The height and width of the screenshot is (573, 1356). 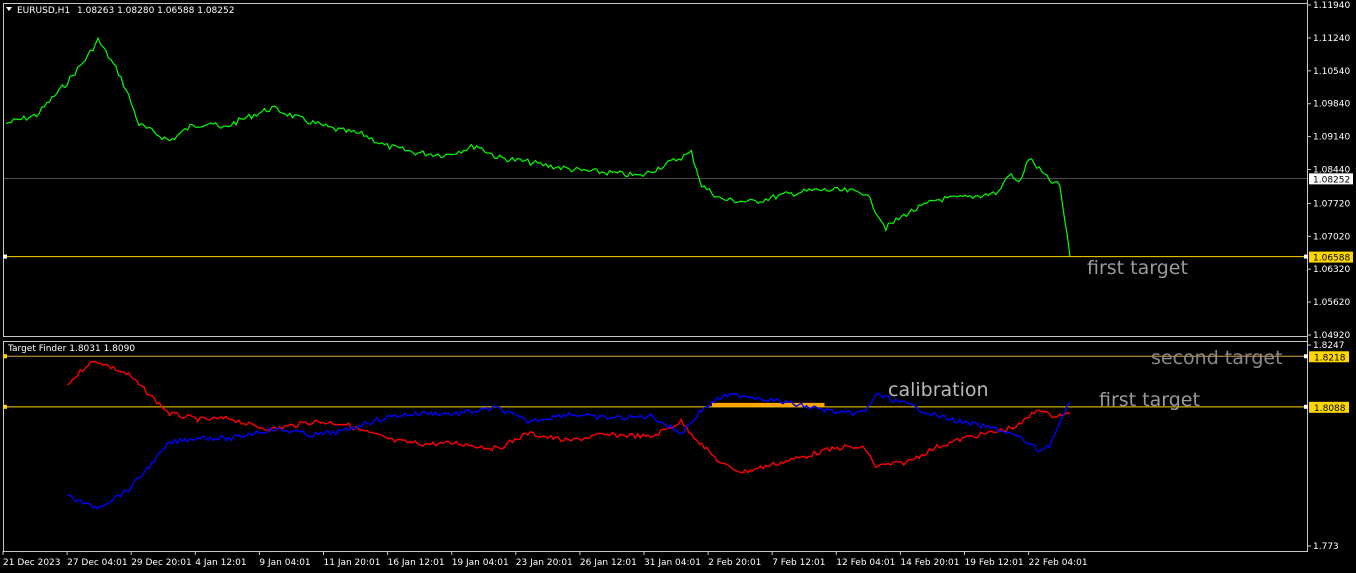 What do you see at coordinates (672, 563) in the screenshot?
I see `x-tick-label: 31 Jan 04:01` at bounding box center [672, 563].